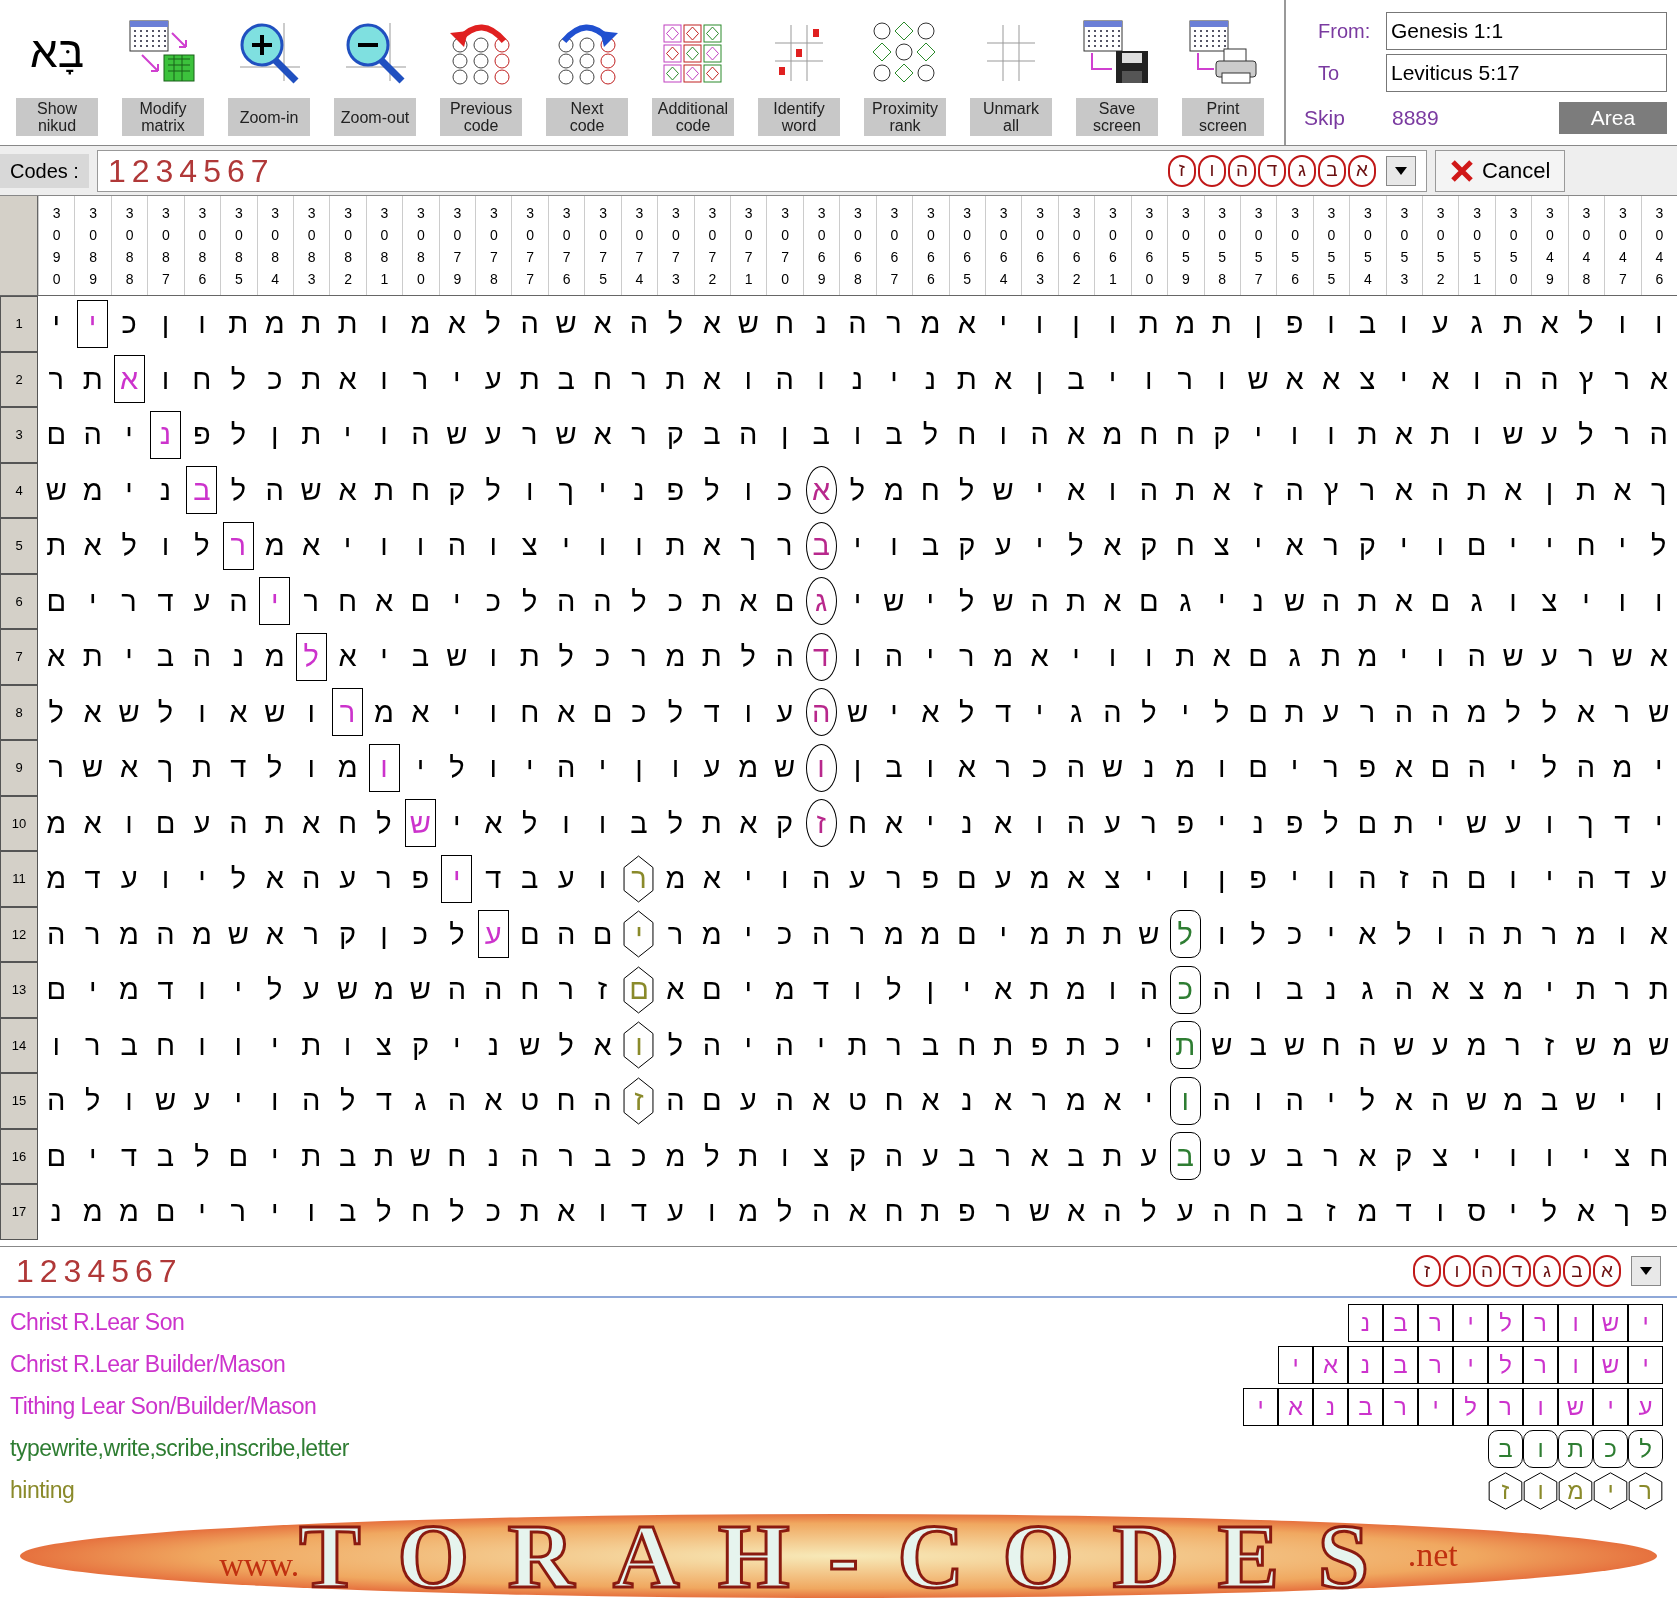  Describe the element at coordinates (1435, 1364) in the screenshot. I see `marked-letter: ר` at that location.